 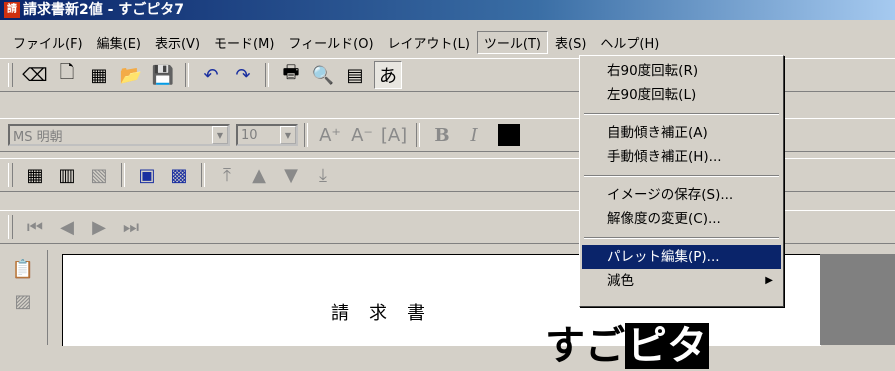 I want to click on table-select-icon: ▣, so click(x=147, y=175).